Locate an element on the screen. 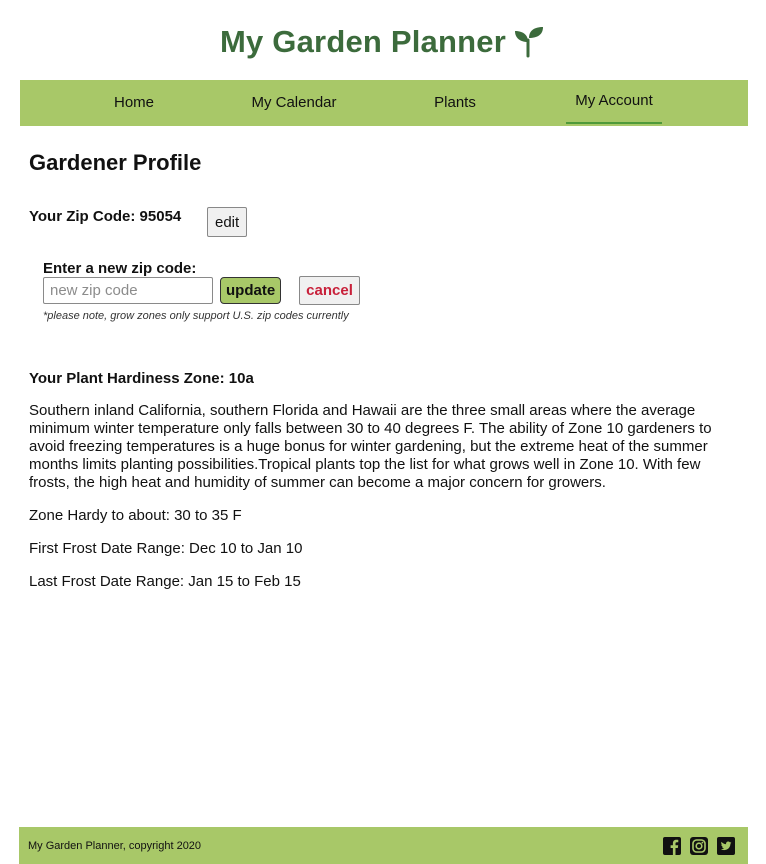 Image resolution: width=766 pixels, height=864 pixels. facebook-icon is located at coordinates (672, 846).